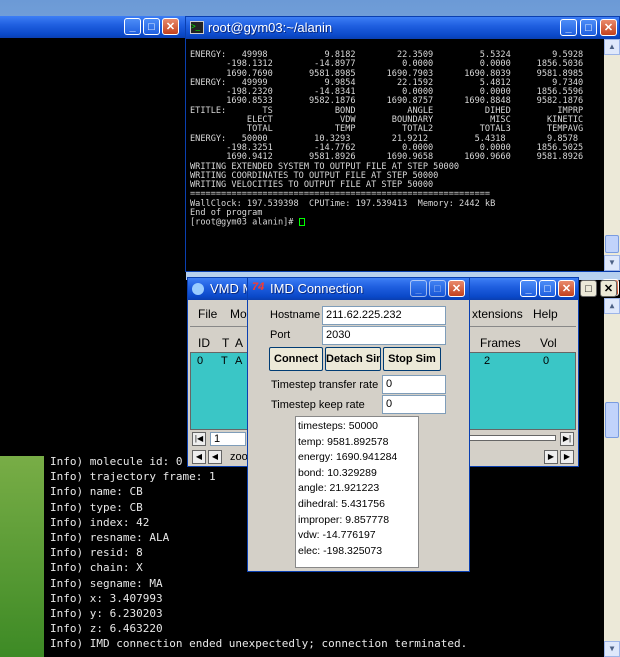 The image size is (620, 657). What do you see at coordinates (414, 404) in the screenshot?
I see `keep-rate-input: 0` at bounding box center [414, 404].